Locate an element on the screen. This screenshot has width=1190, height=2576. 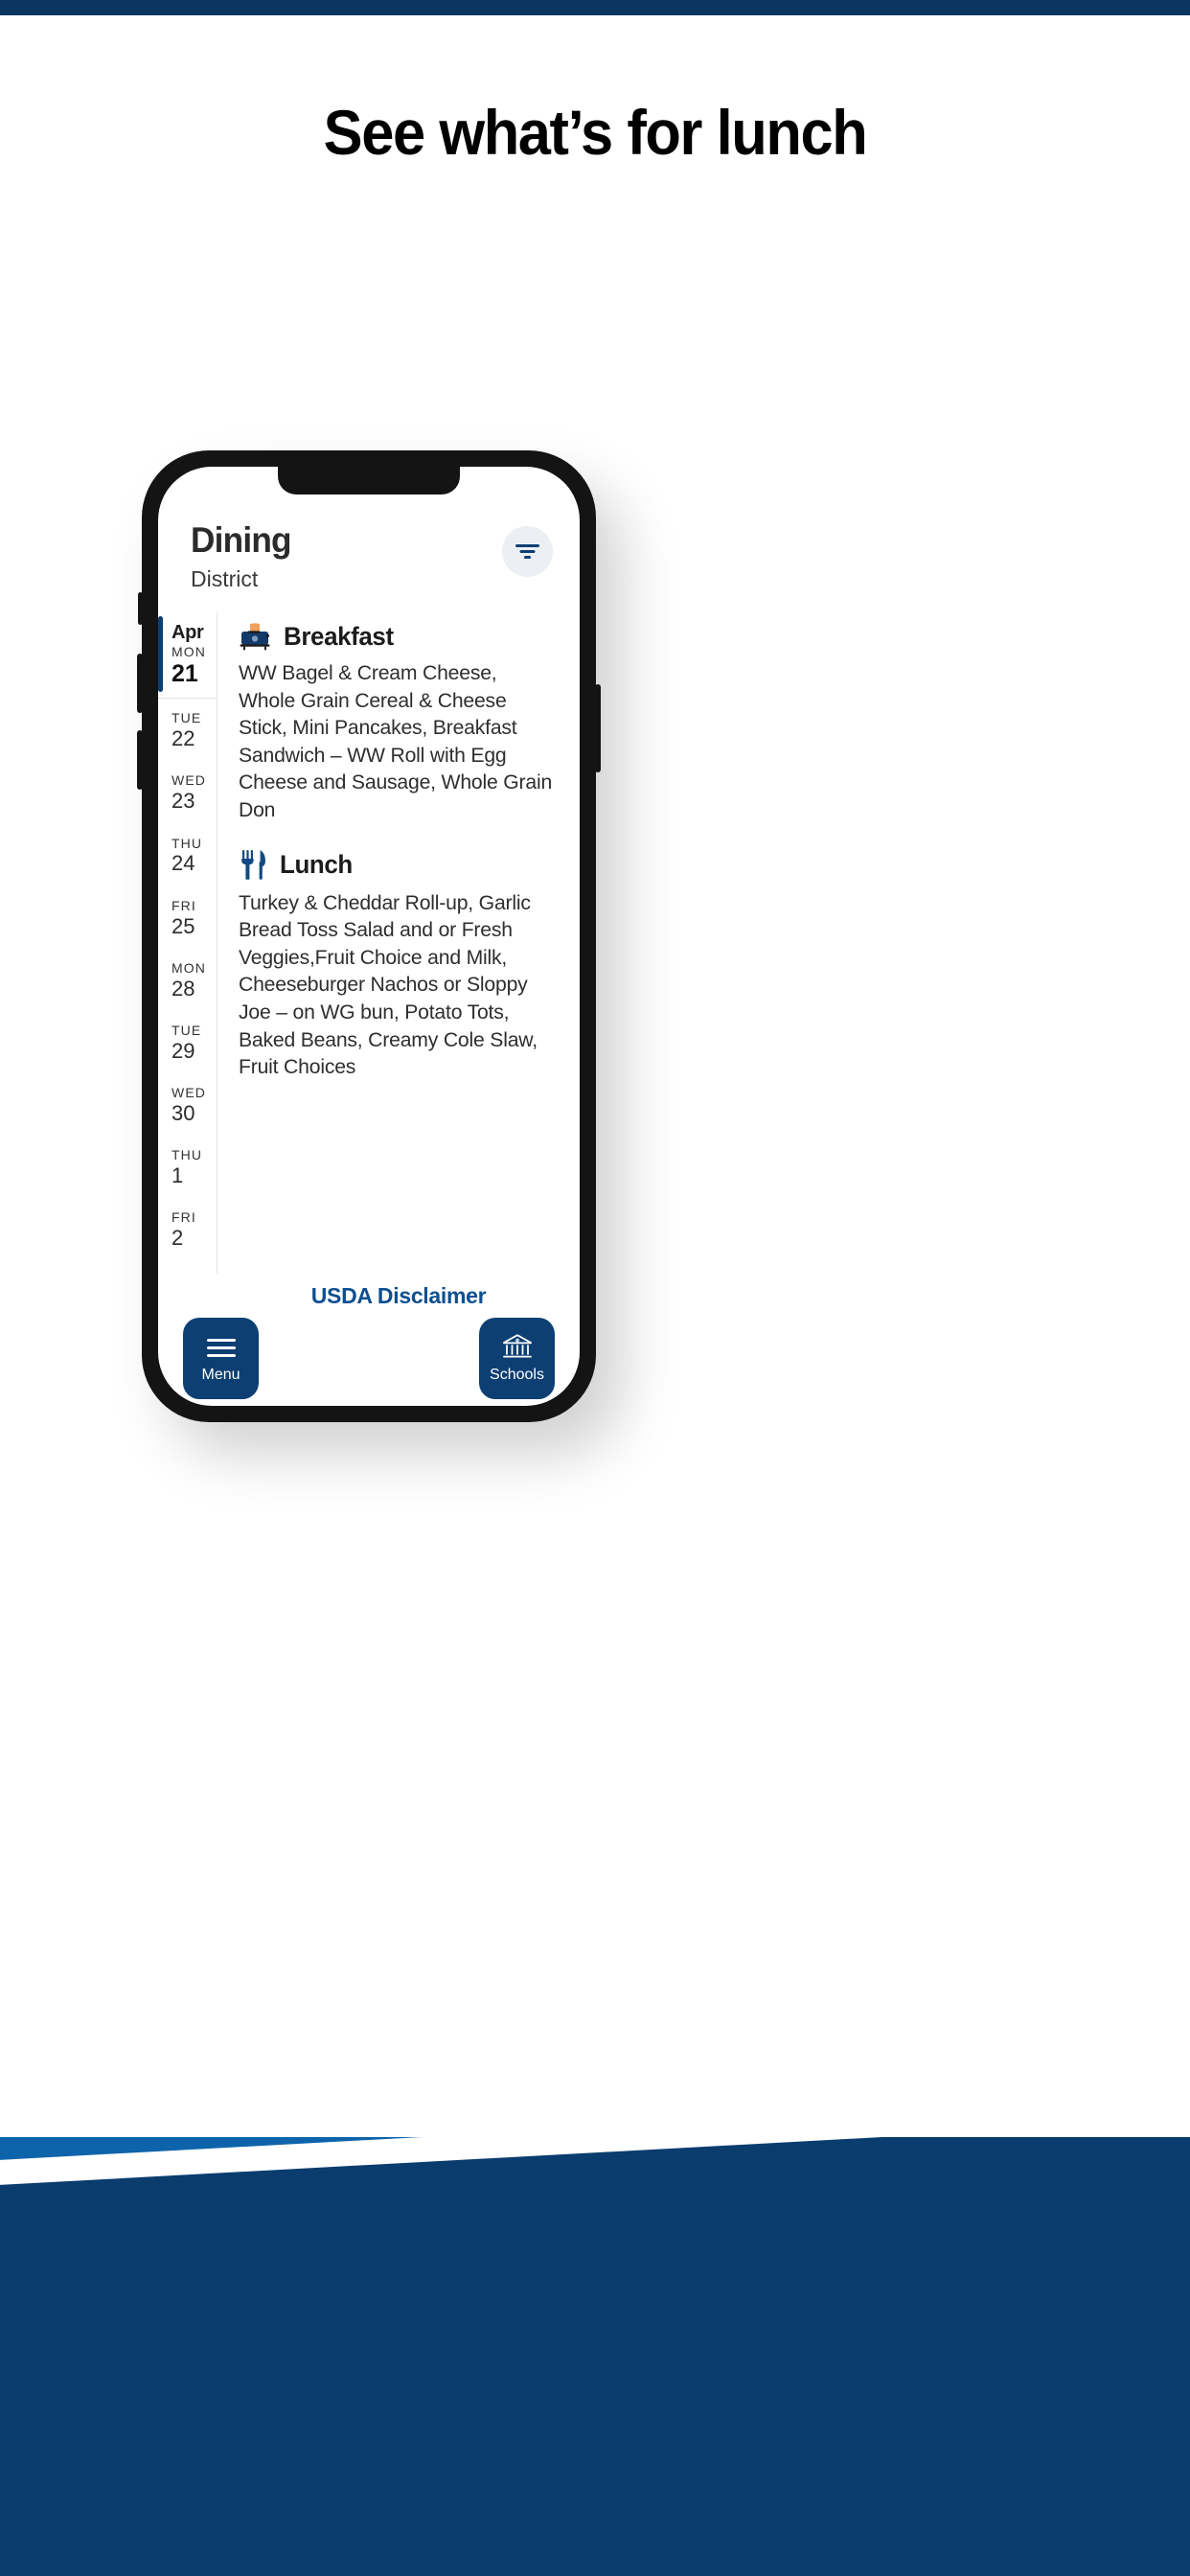
date-item: MON 28 is located at coordinates (187, 980).